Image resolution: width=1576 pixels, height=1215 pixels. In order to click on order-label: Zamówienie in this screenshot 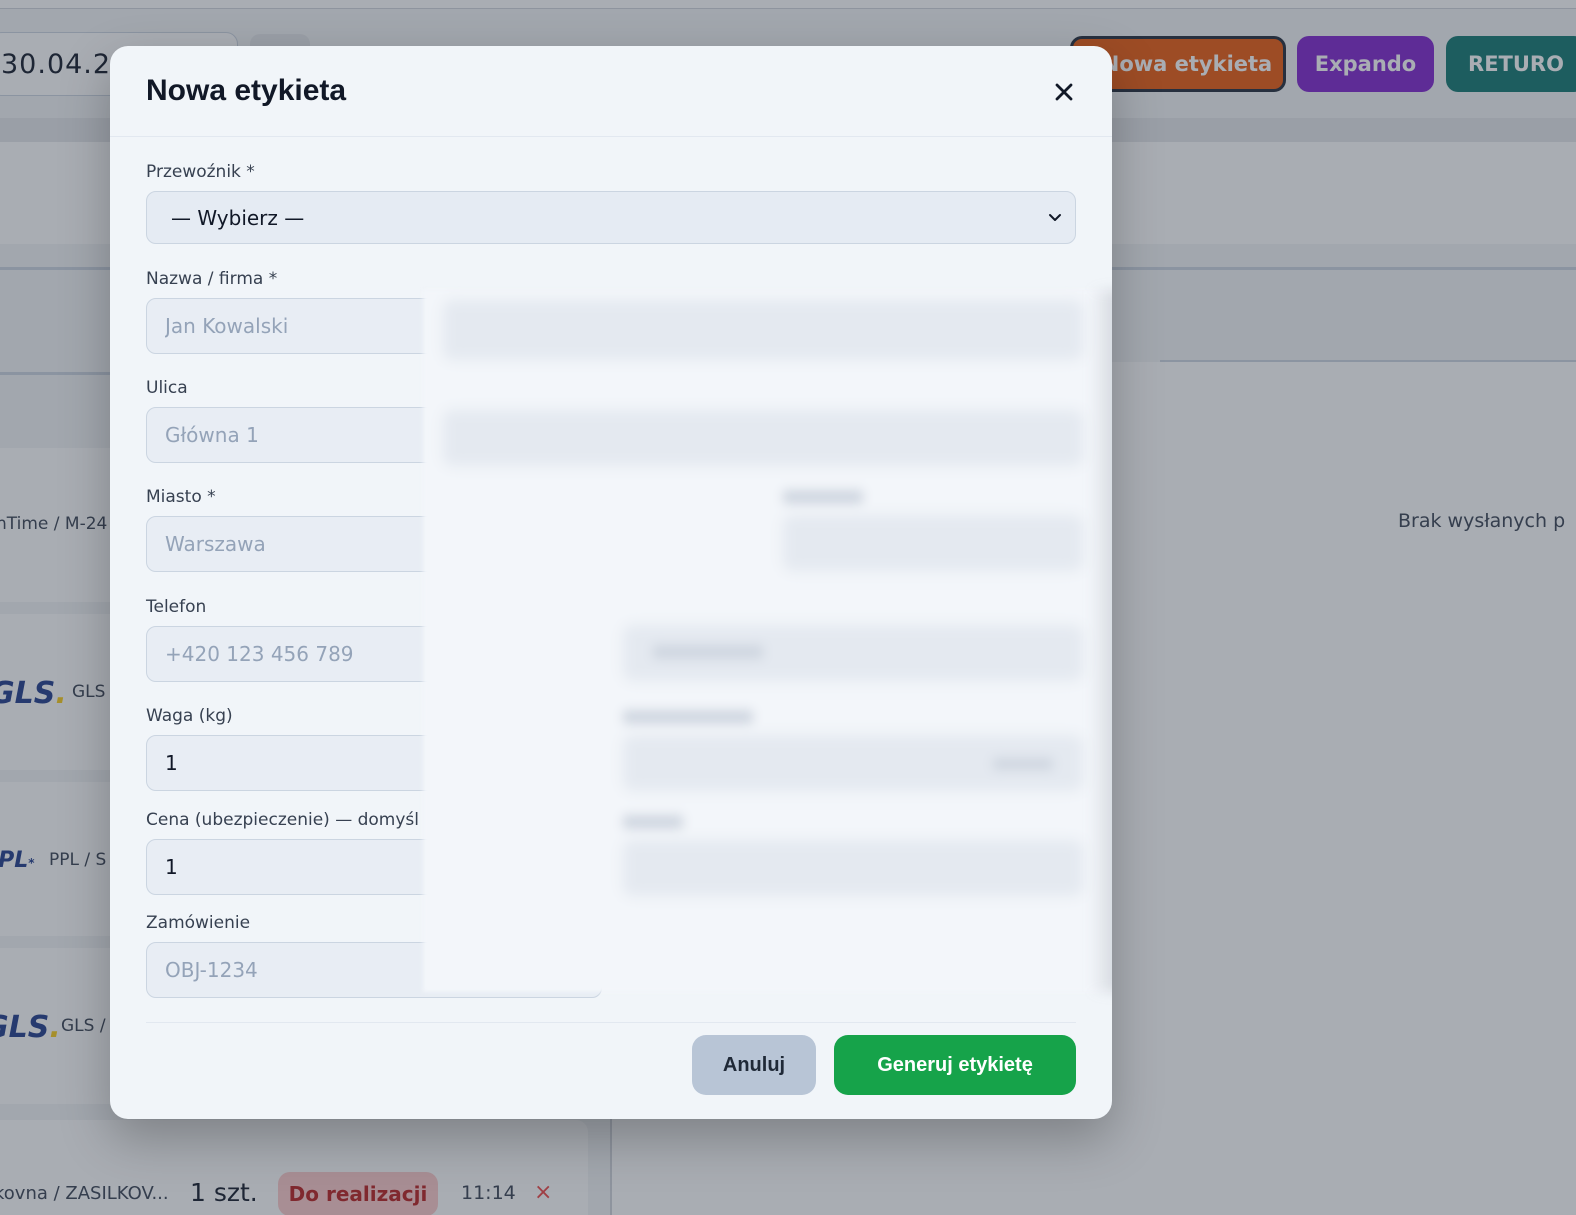, I will do `click(198, 923)`.